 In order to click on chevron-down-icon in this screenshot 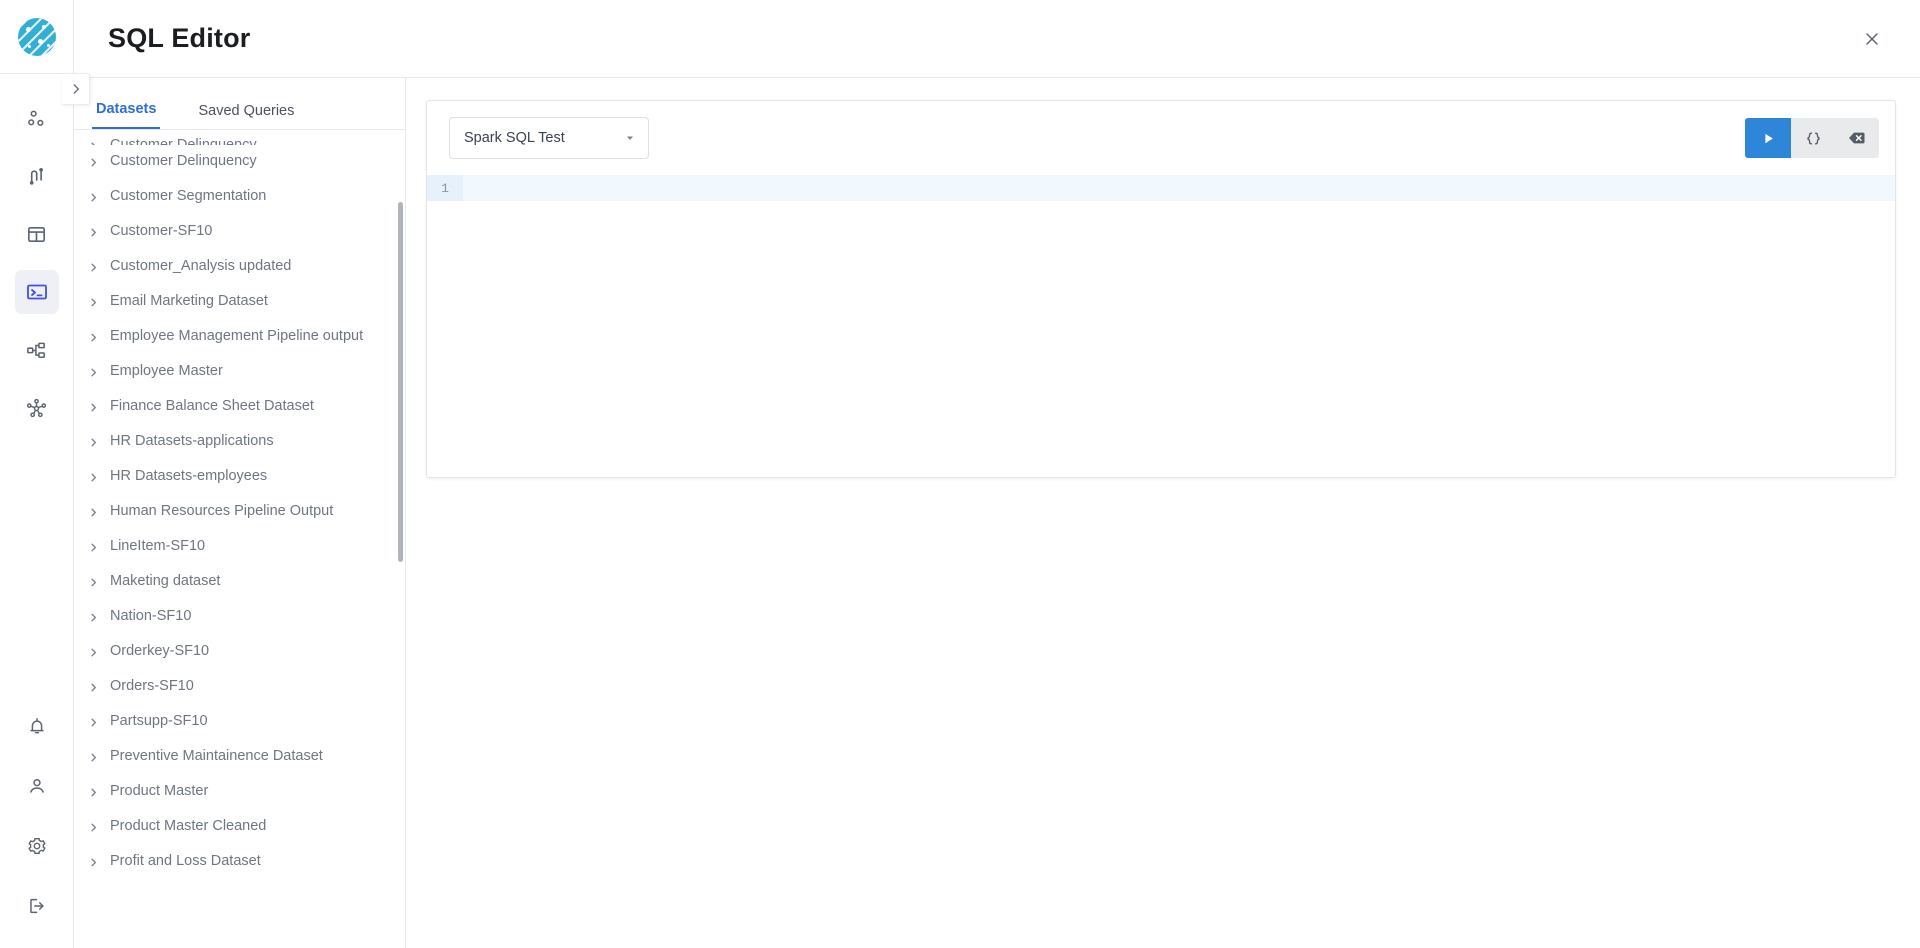, I will do `click(630, 138)`.